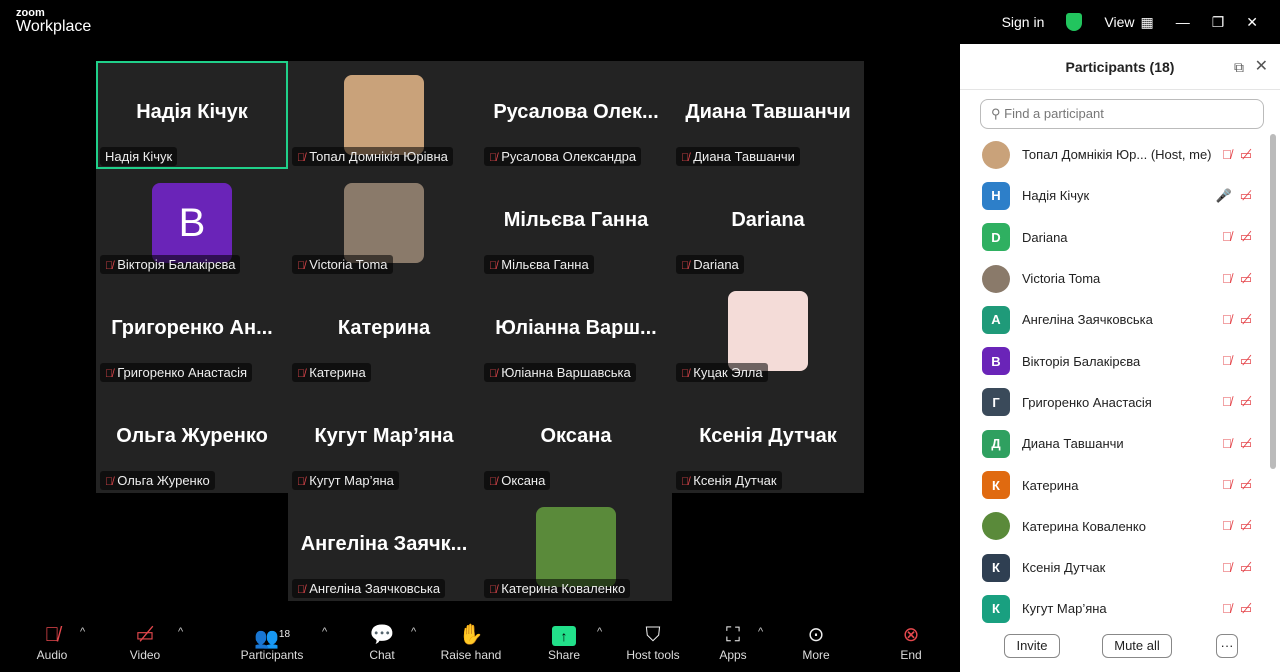 The height and width of the screenshot is (672, 1280). What do you see at coordinates (384, 115) in the screenshot?
I see `video-tile: 🎙̸ Топал Домнікія Юрівна` at bounding box center [384, 115].